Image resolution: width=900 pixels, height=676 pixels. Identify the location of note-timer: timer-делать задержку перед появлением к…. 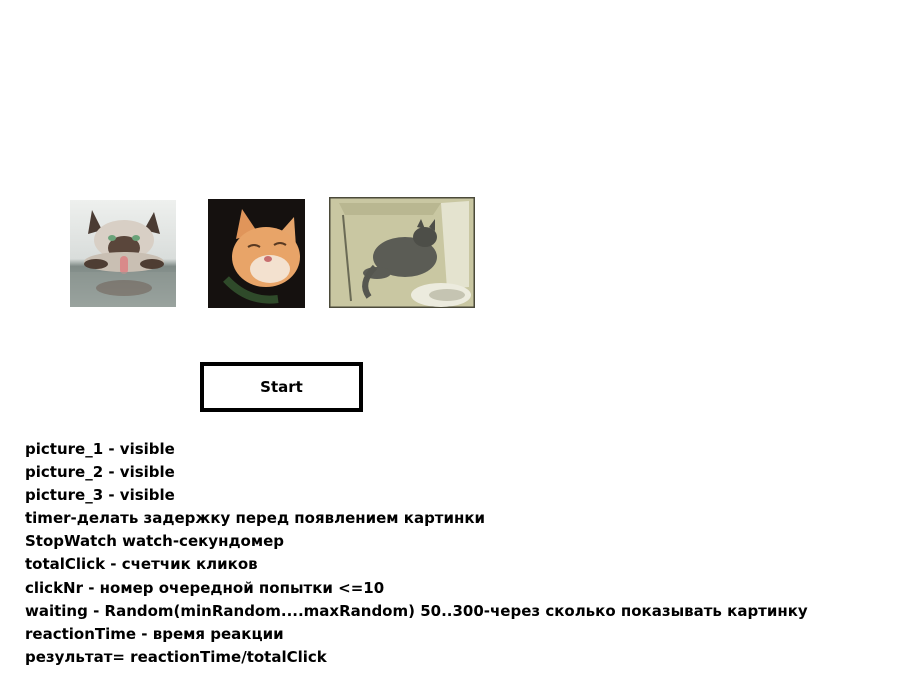
(255, 518).